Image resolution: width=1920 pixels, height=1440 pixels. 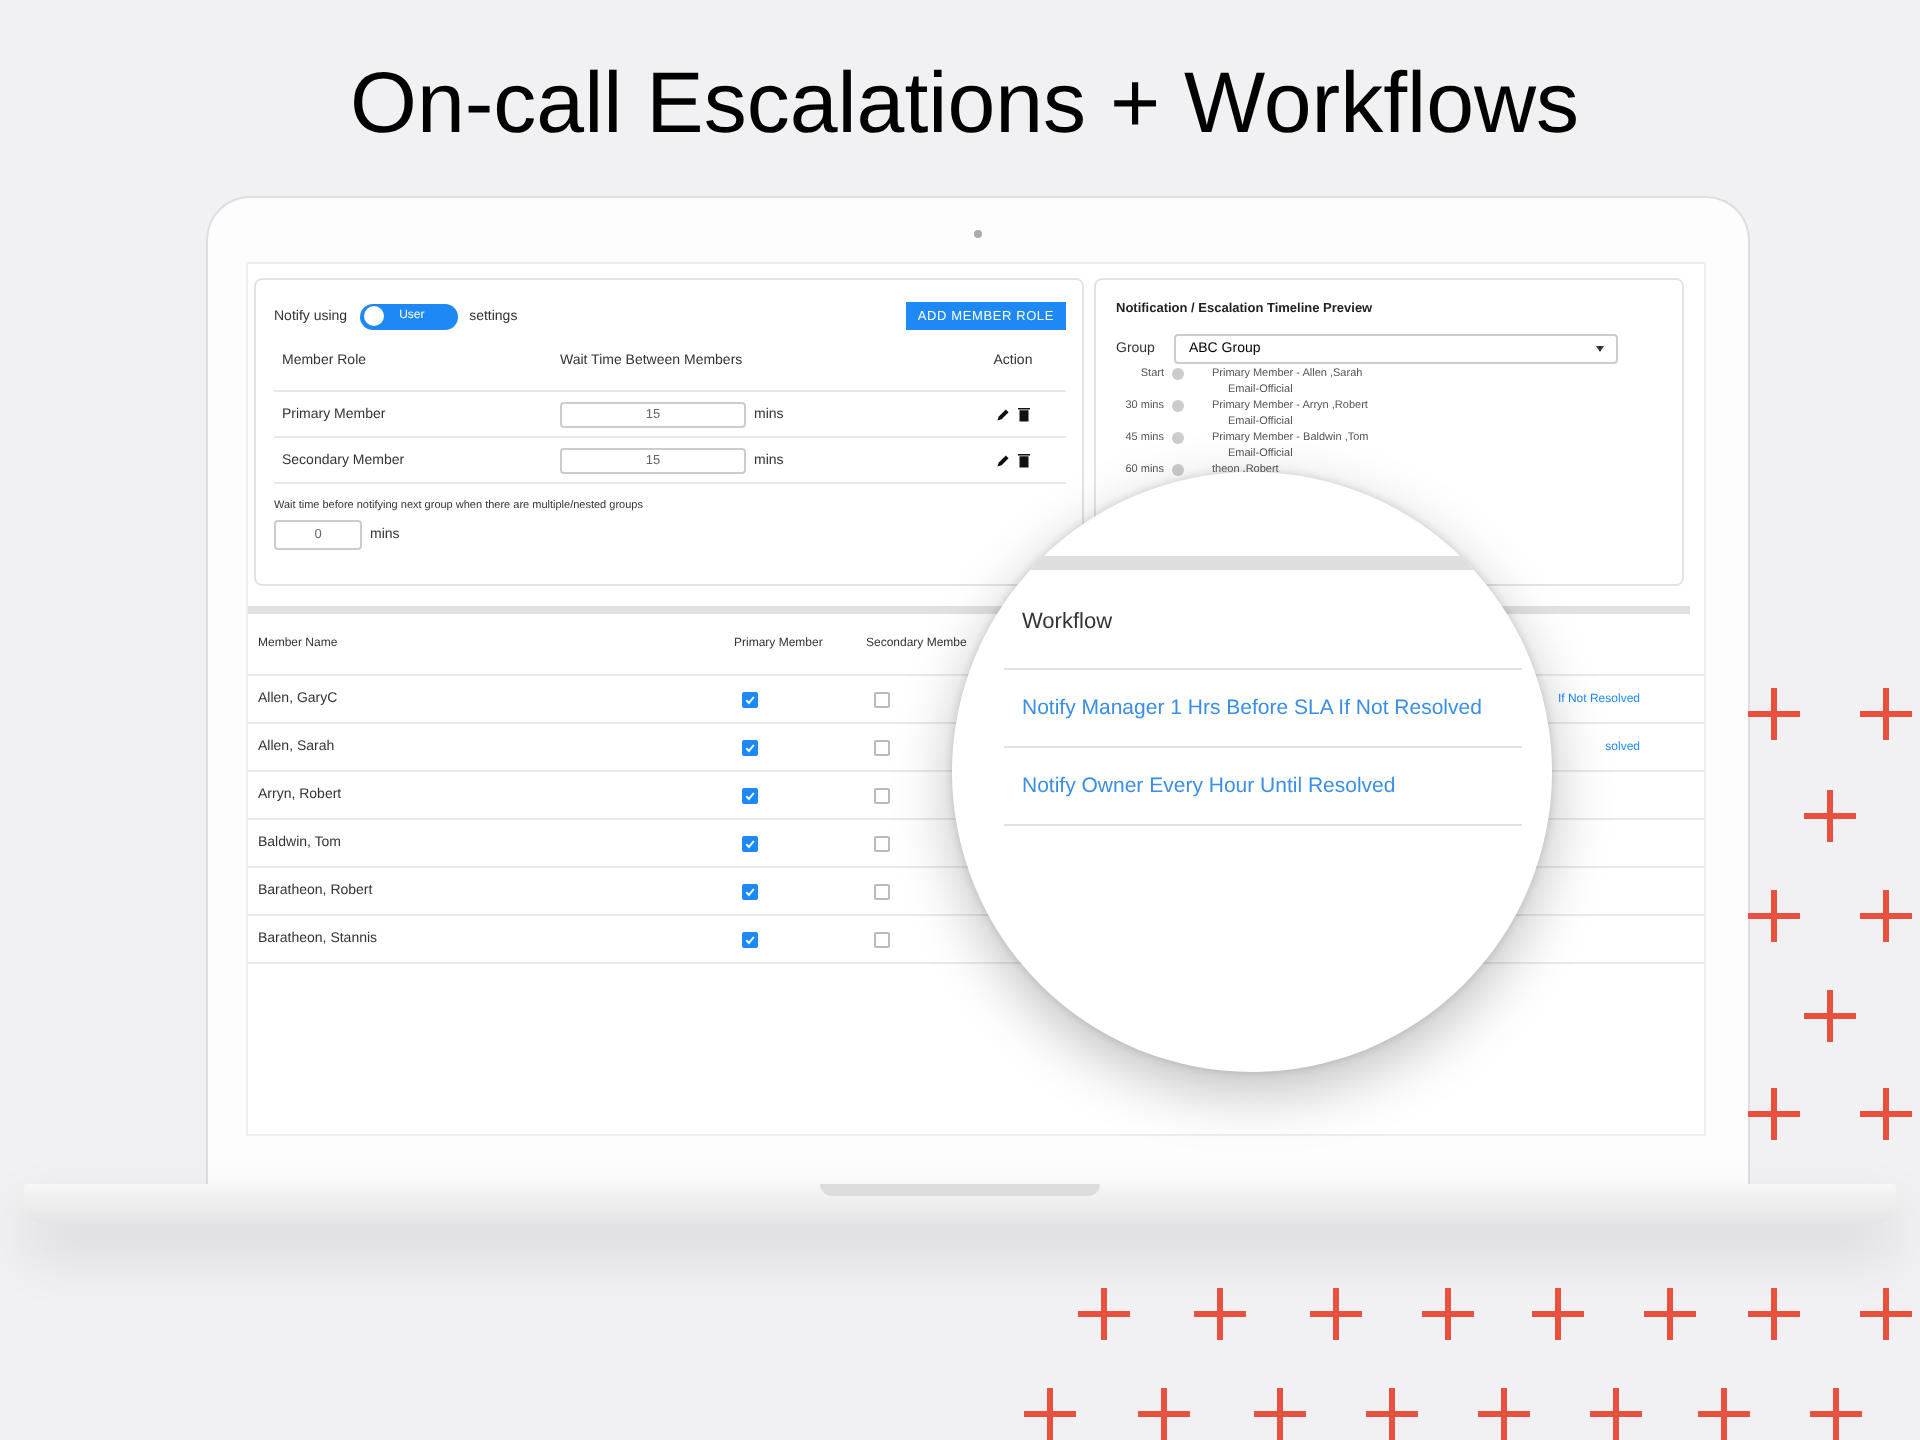 I want to click on workflow-link: Notify Manager 1 Hrs Before SLA If Not Resolved, so click(x=1252, y=708).